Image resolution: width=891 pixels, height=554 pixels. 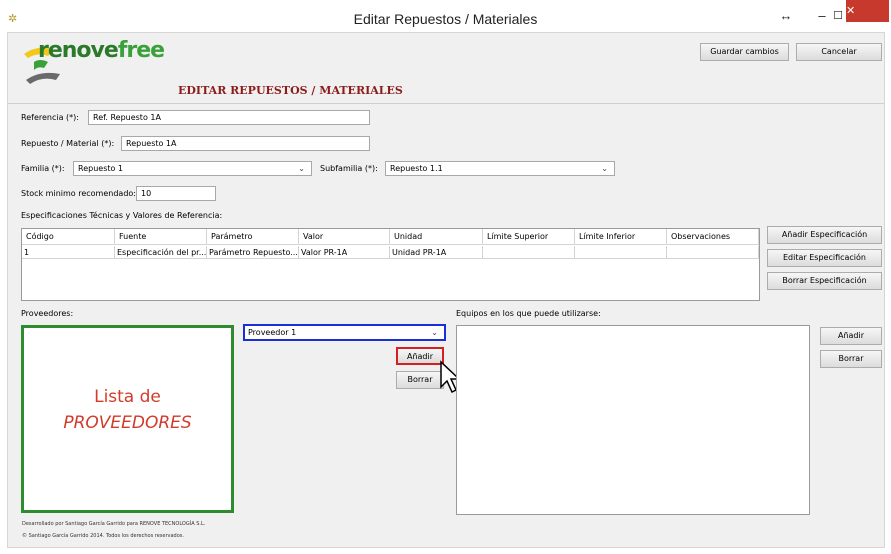 What do you see at coordinates (272, 332) in the screenshot?
I see `proveedor-value: Proveedor 1` at bounding box center [272, 332].